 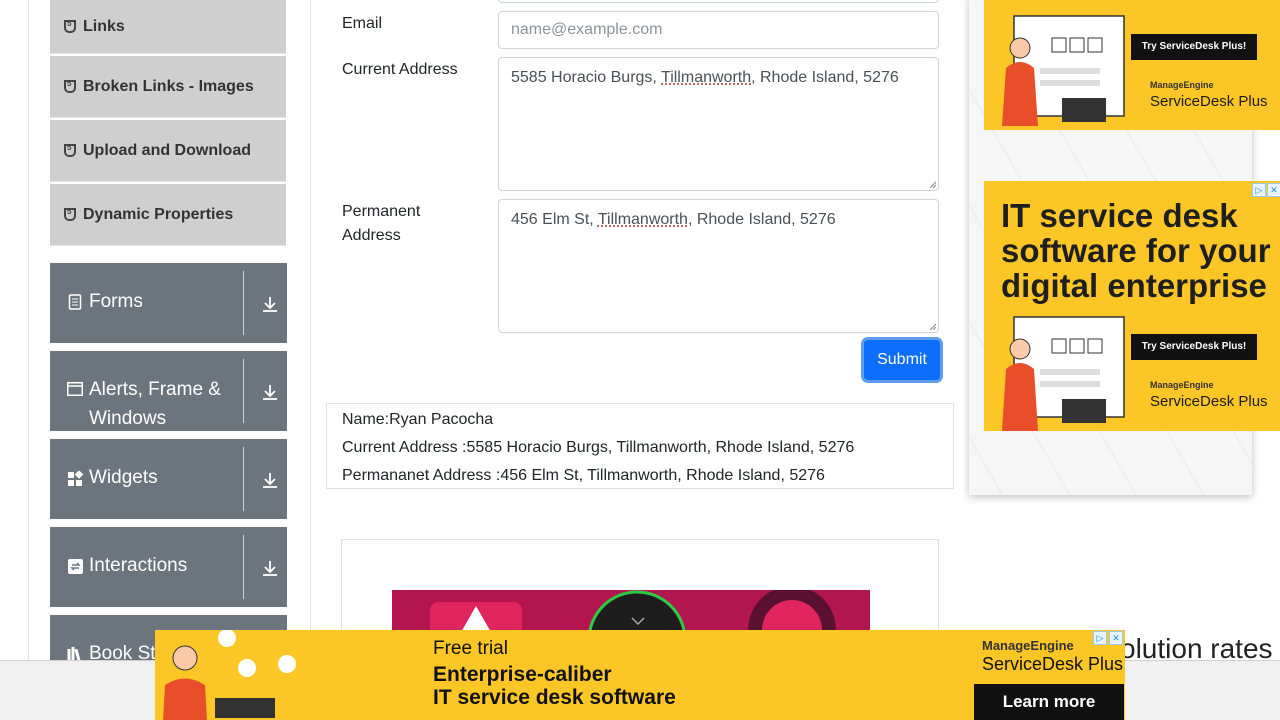 I want to click on sidebar-item-links: Links, so click(x=168, y=27).